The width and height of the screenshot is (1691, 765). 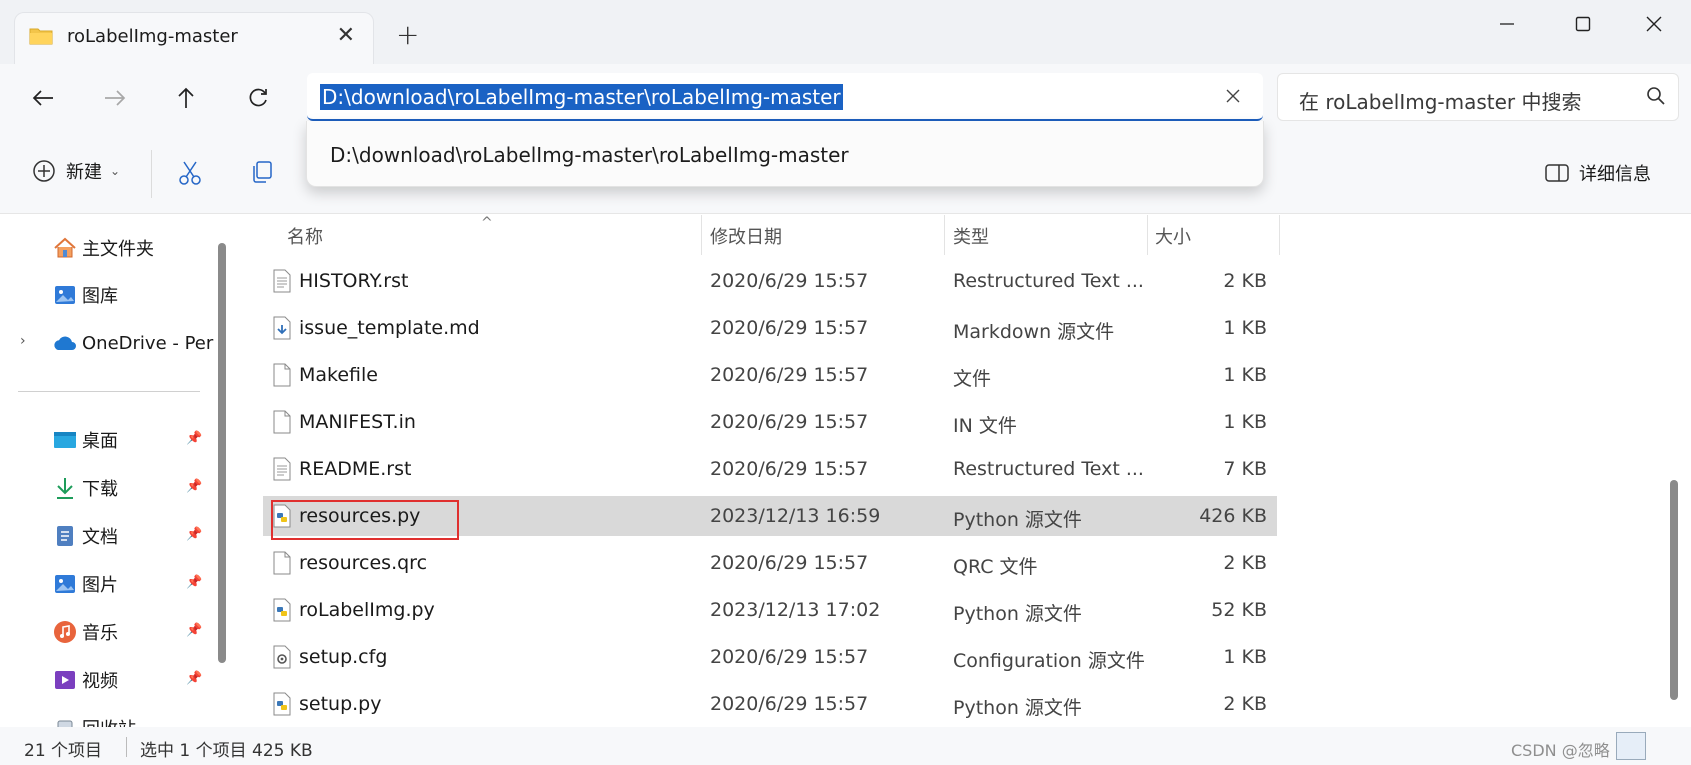 I want to click on sidebar-item-label: 视频, so click(x=100, y=681).